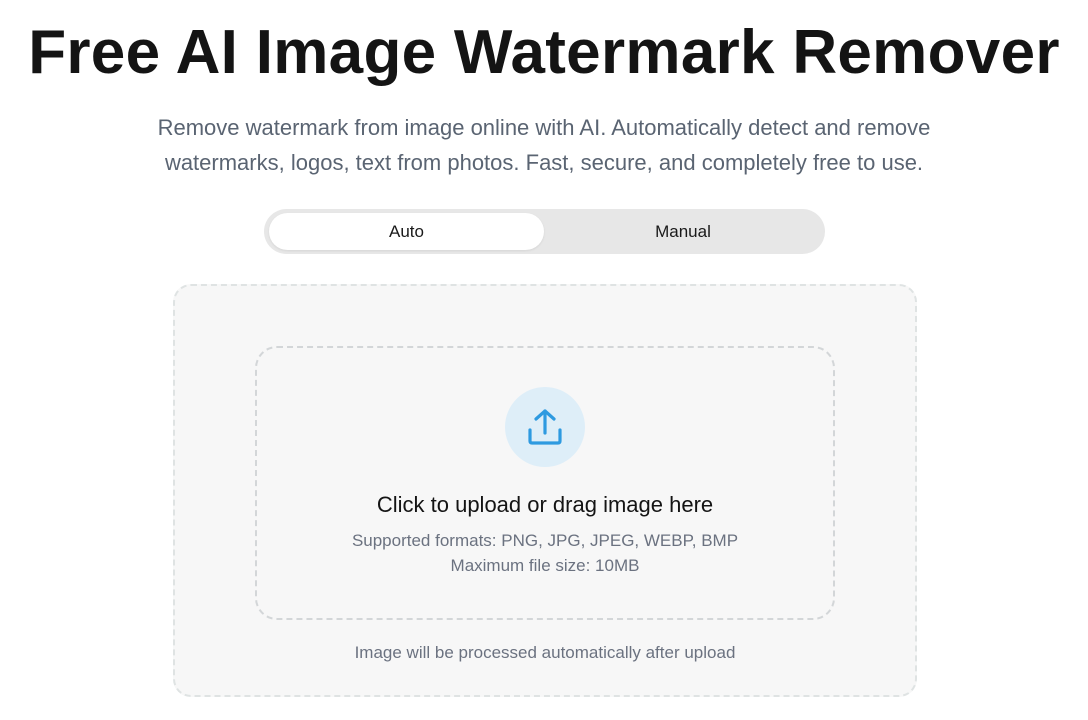 The image size is (1088, 720). What do you see at coordinates (683, 231) in the screenshot?
I see `mode-manual-button: Manual` at bounding box center [683, 231].